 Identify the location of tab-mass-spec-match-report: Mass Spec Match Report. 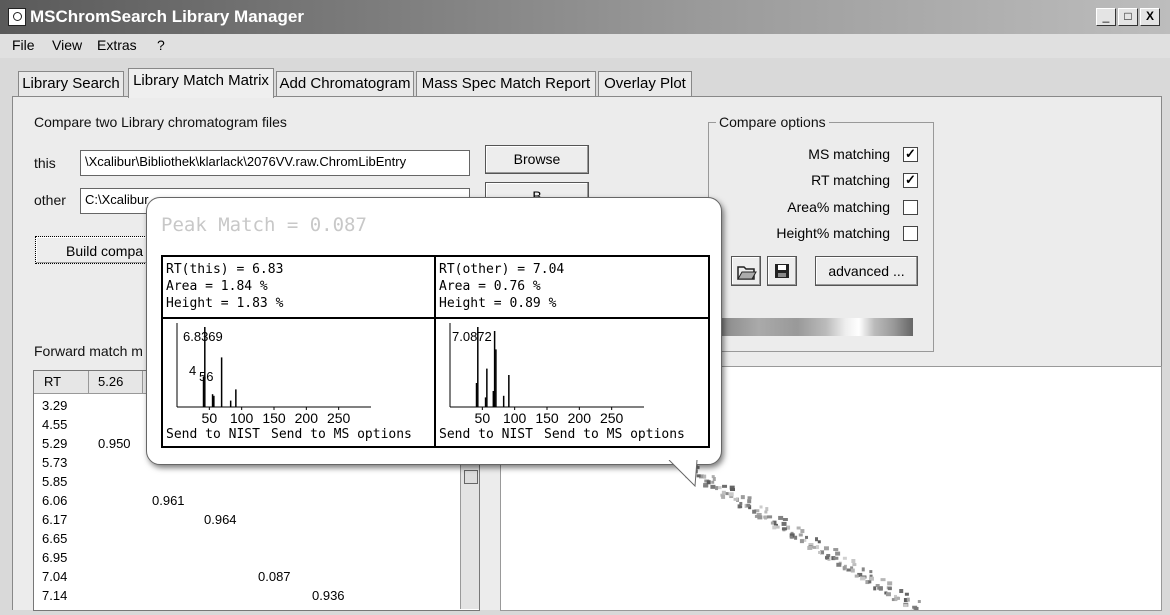
(506, 83).